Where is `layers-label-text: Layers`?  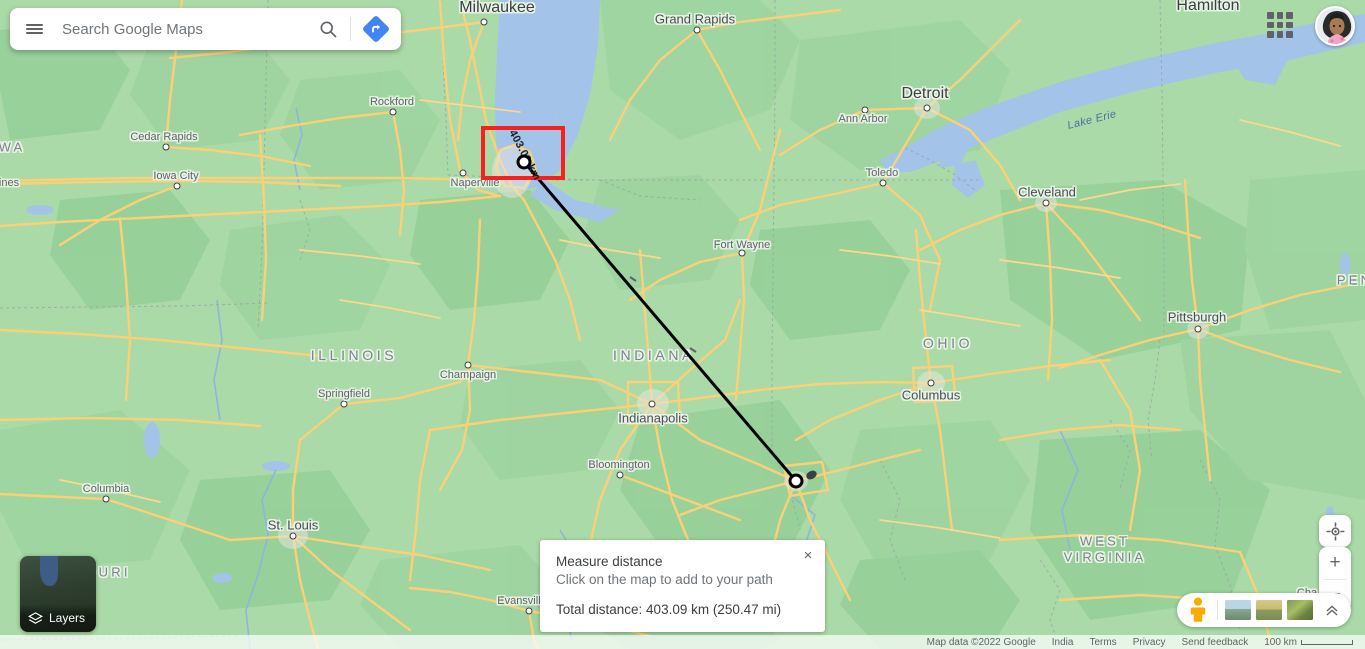 layers-label-text: Layers is located at coordinates (67, 618).